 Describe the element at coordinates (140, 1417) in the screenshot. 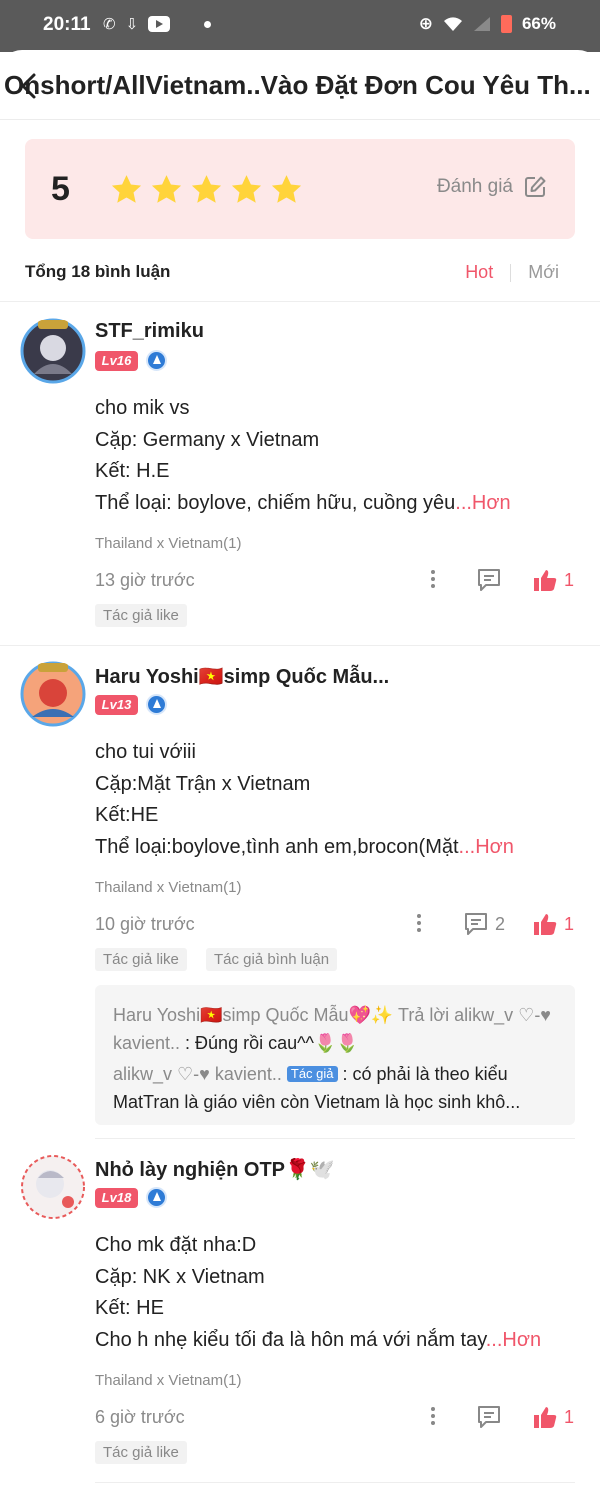

I see `comment-time: 6 giờ trước` at that location.